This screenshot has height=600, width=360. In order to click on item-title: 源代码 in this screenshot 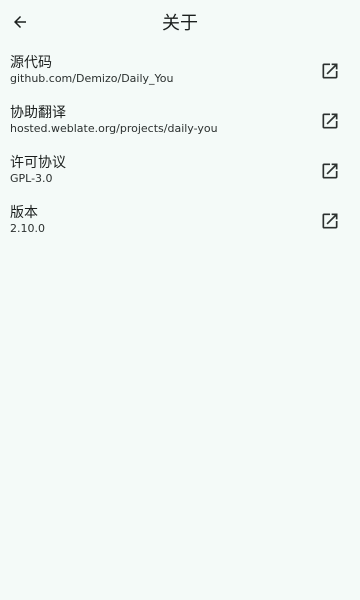, I will do `click(31, 63)`.